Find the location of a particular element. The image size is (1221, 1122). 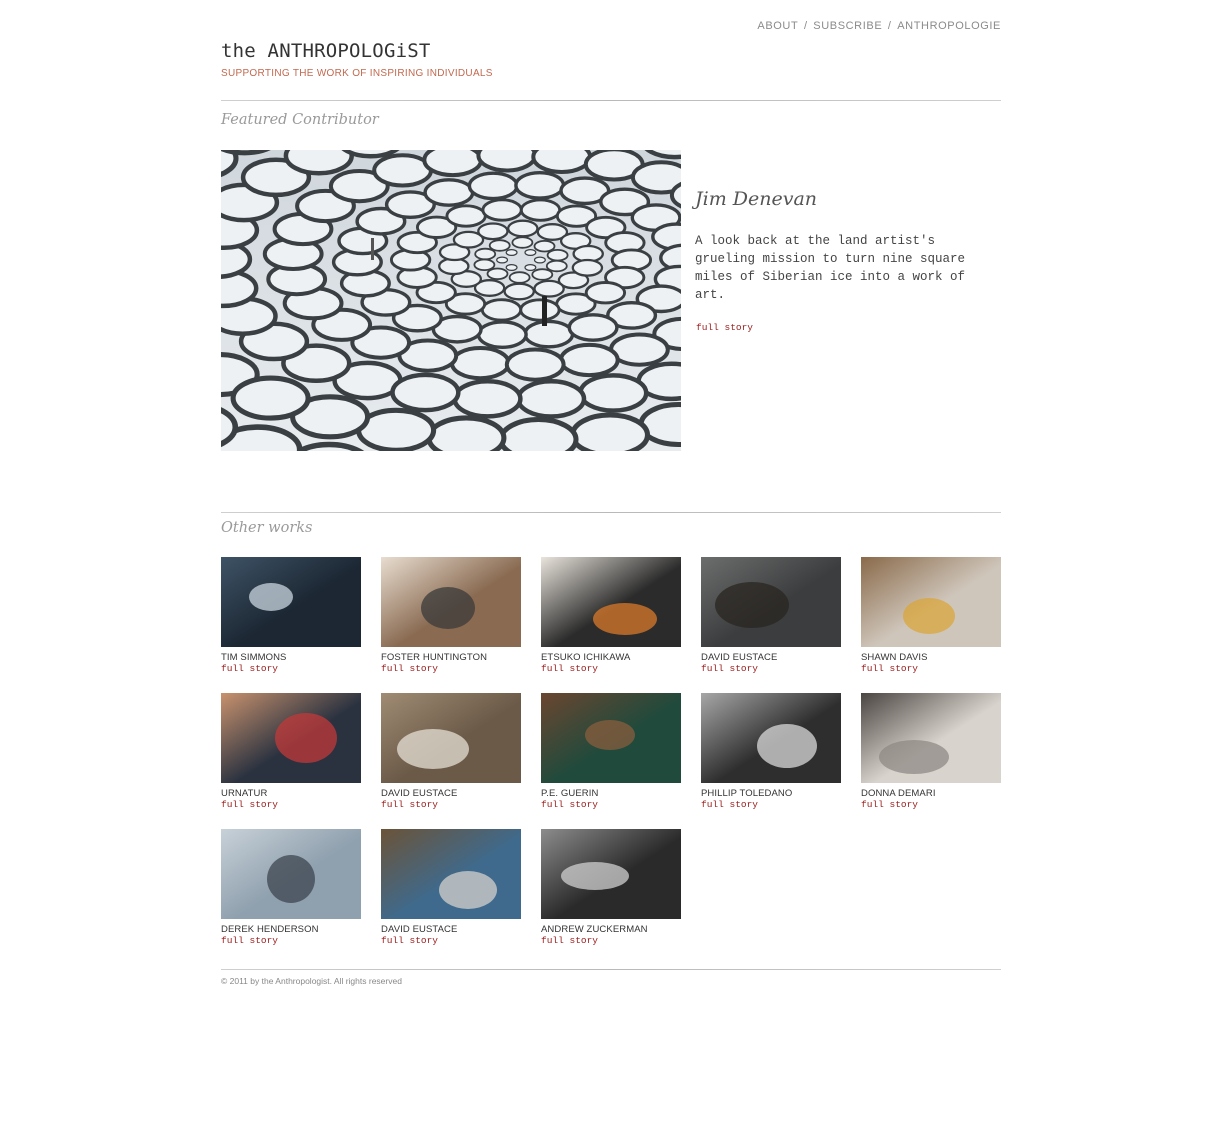

top-navigation: ABOUT / SUBSCRIBE / ANTHROPOLOGIE is located at coordinates (611, 26).